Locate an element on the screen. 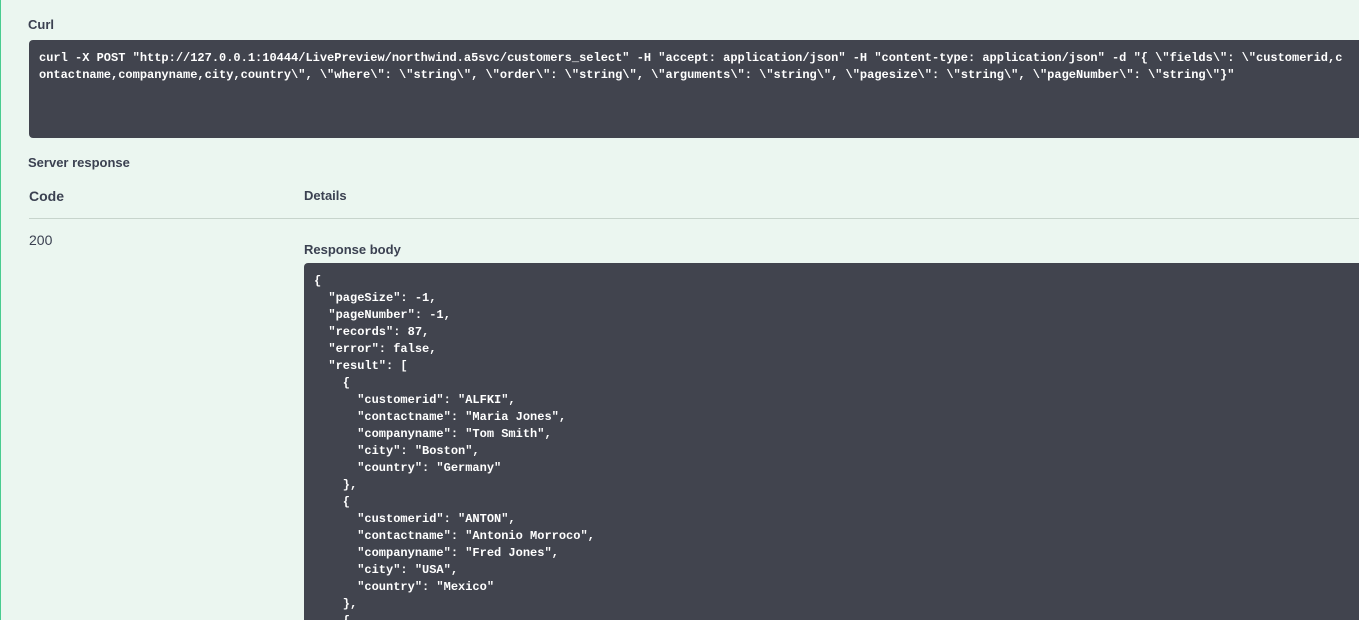 This screenshot has height=620, width=1359. server-response-label: Server response is located at coordinates (79, 162).